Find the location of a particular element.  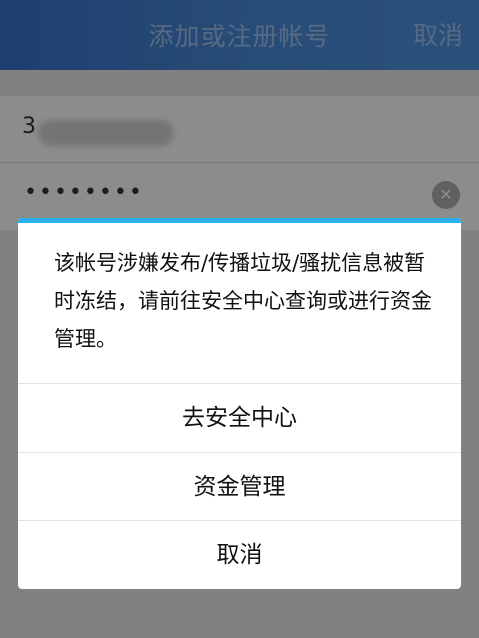

go-security-center-button: 去安全中心 is located at coordinates (239, 417).